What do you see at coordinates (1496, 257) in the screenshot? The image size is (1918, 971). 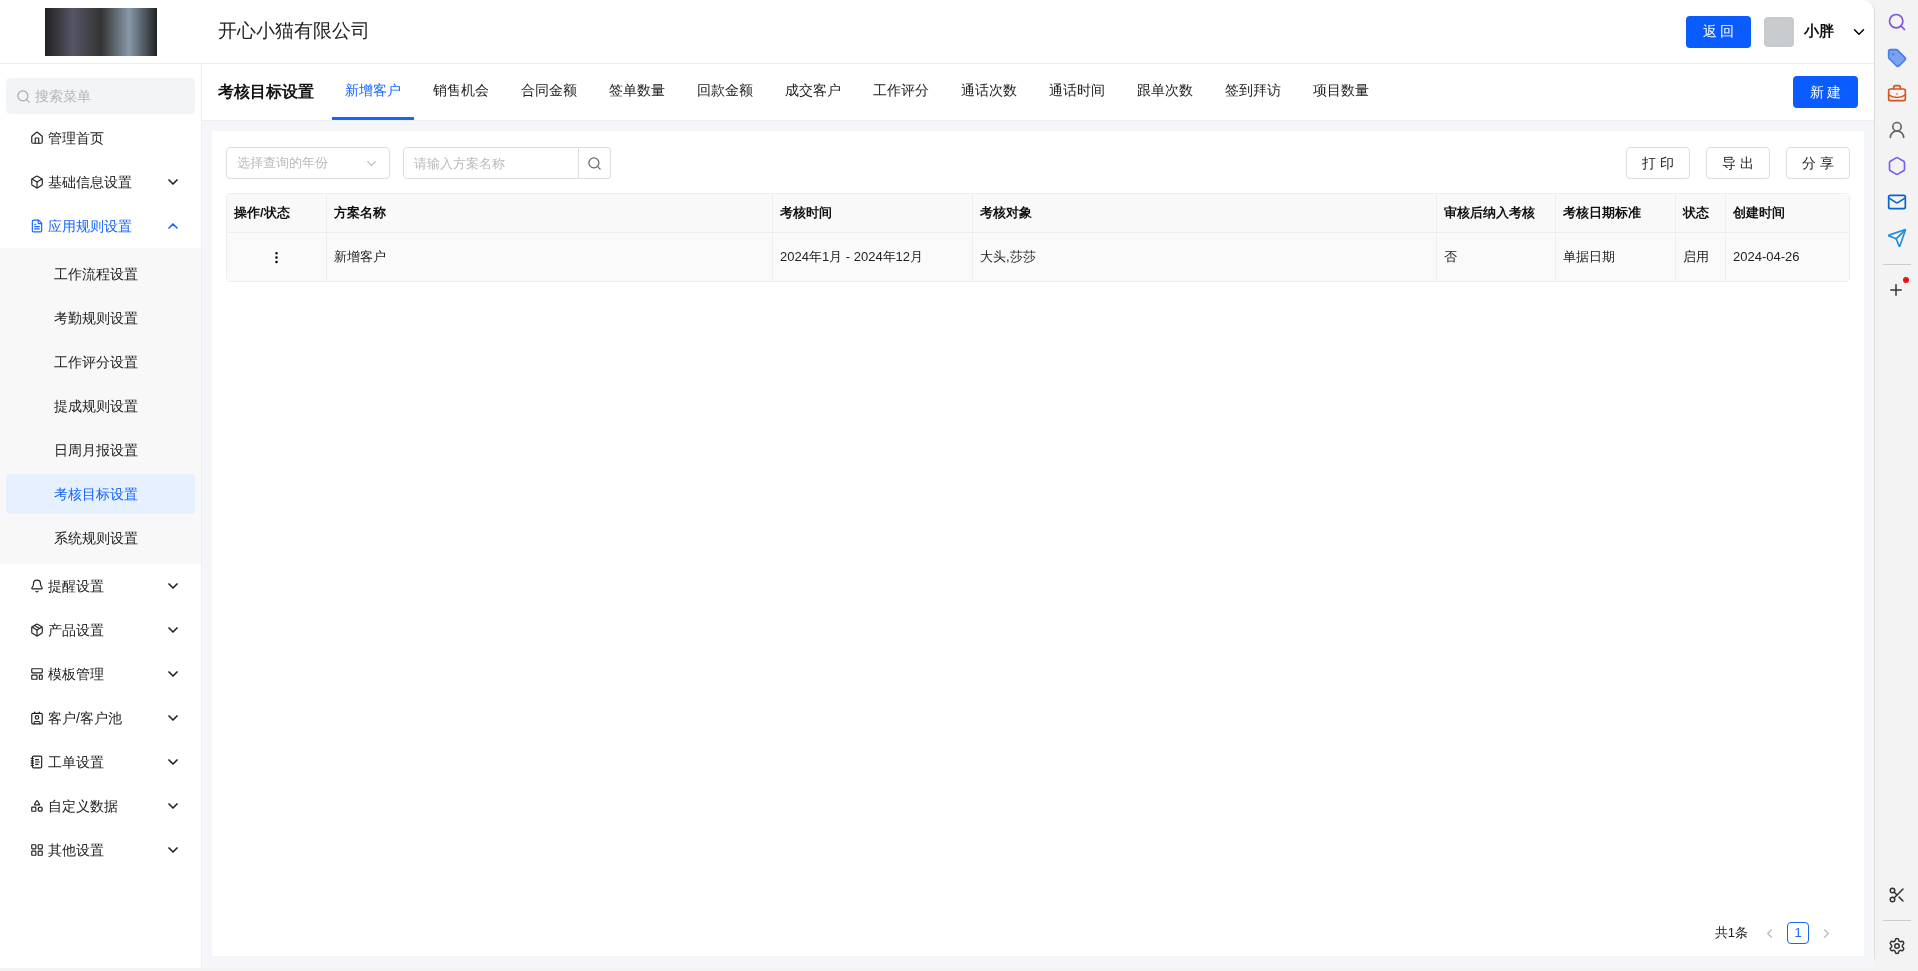 I see `table-cell: 否` at bounding box center [1496, 257].